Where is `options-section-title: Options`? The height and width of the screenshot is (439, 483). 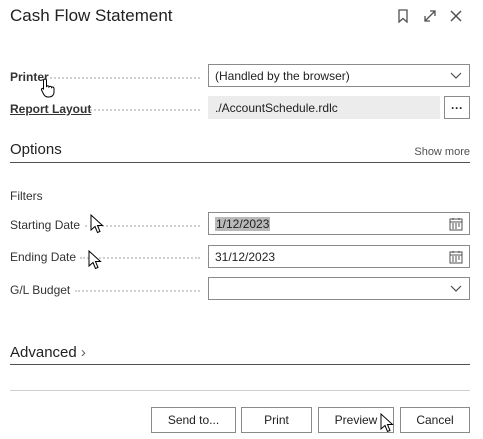
options-section-title: Options is located at coordinates (36, 149).